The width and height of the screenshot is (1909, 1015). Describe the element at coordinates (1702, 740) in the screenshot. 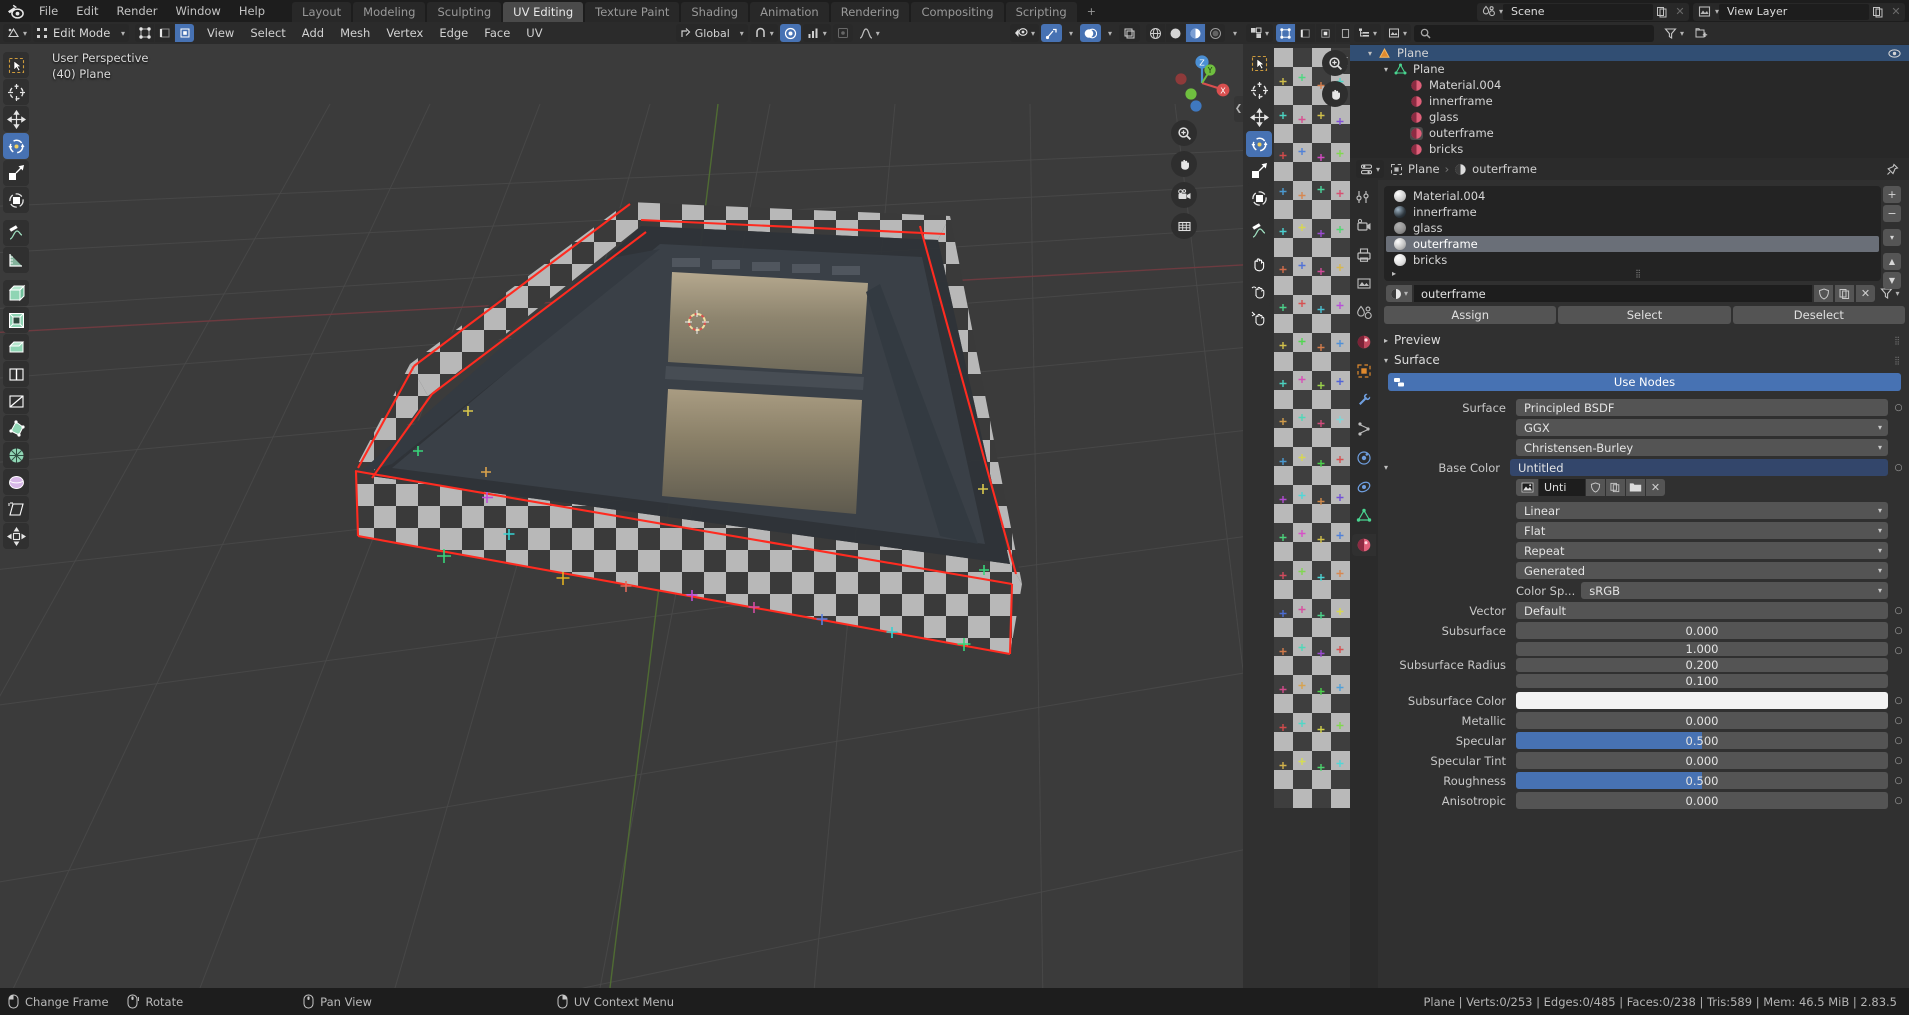

I see `specular-slider: 0.500` at that location.